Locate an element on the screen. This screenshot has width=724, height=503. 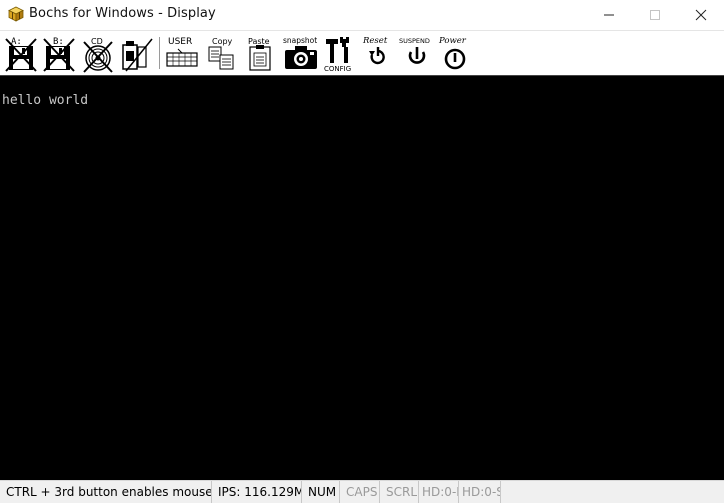
cdrom-icon: CD is located at coordinates (98, 55).